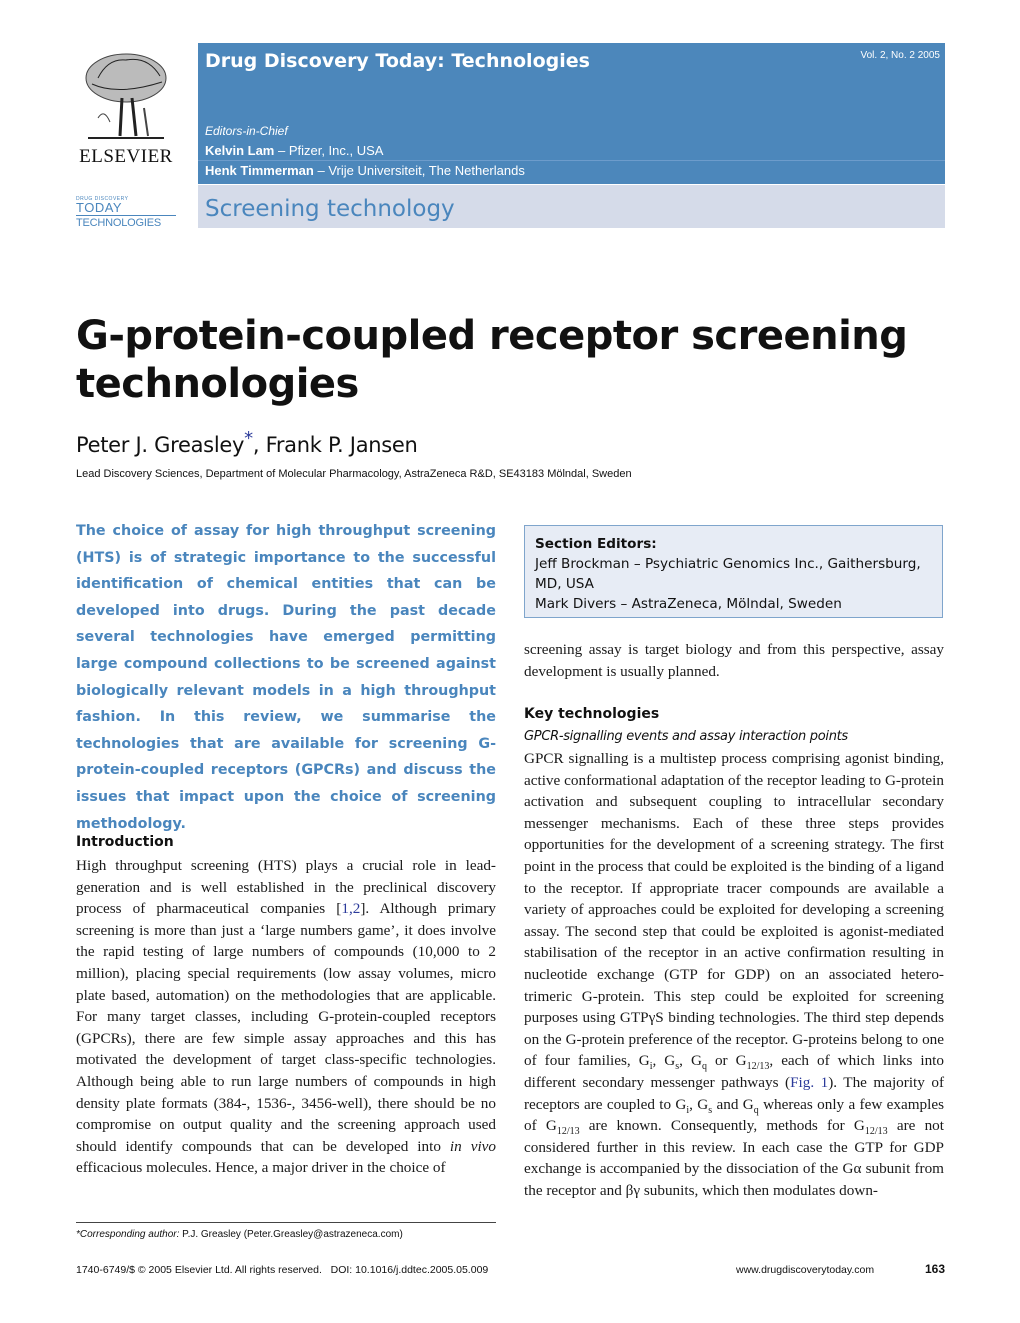 This screenshot has height=1323, width=1020. I want to click on text-run: are known. Consequently, methods for G, so click(722, 1126).